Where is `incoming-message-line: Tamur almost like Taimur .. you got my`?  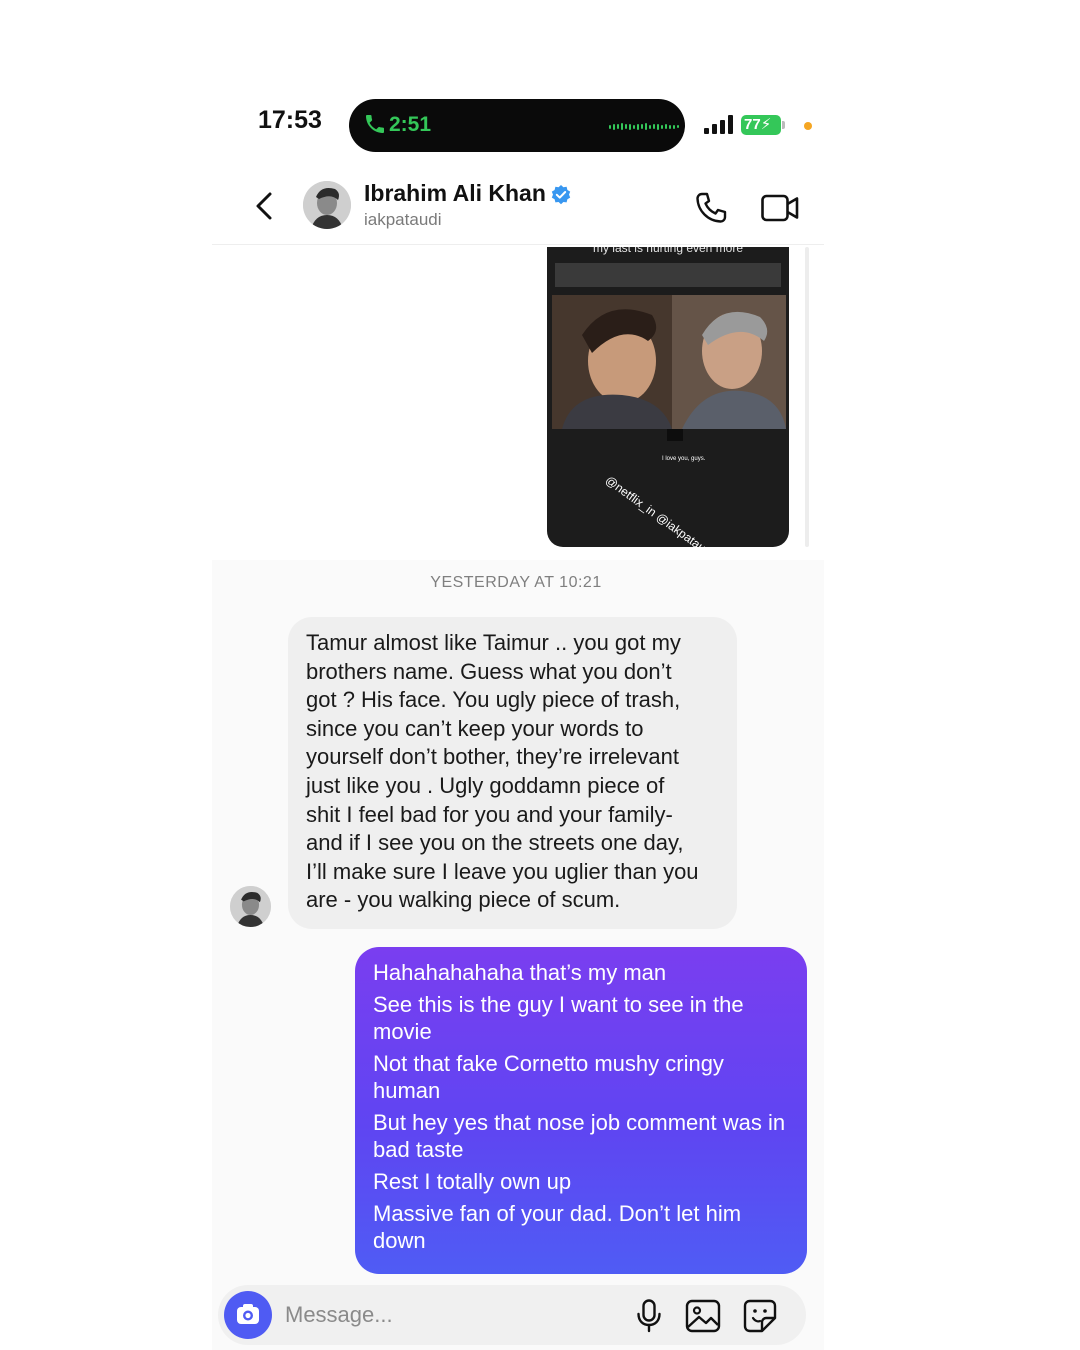
incoming-message-line: Tamur almost like Taimur .. you got my is located at coordinates (493, 642).